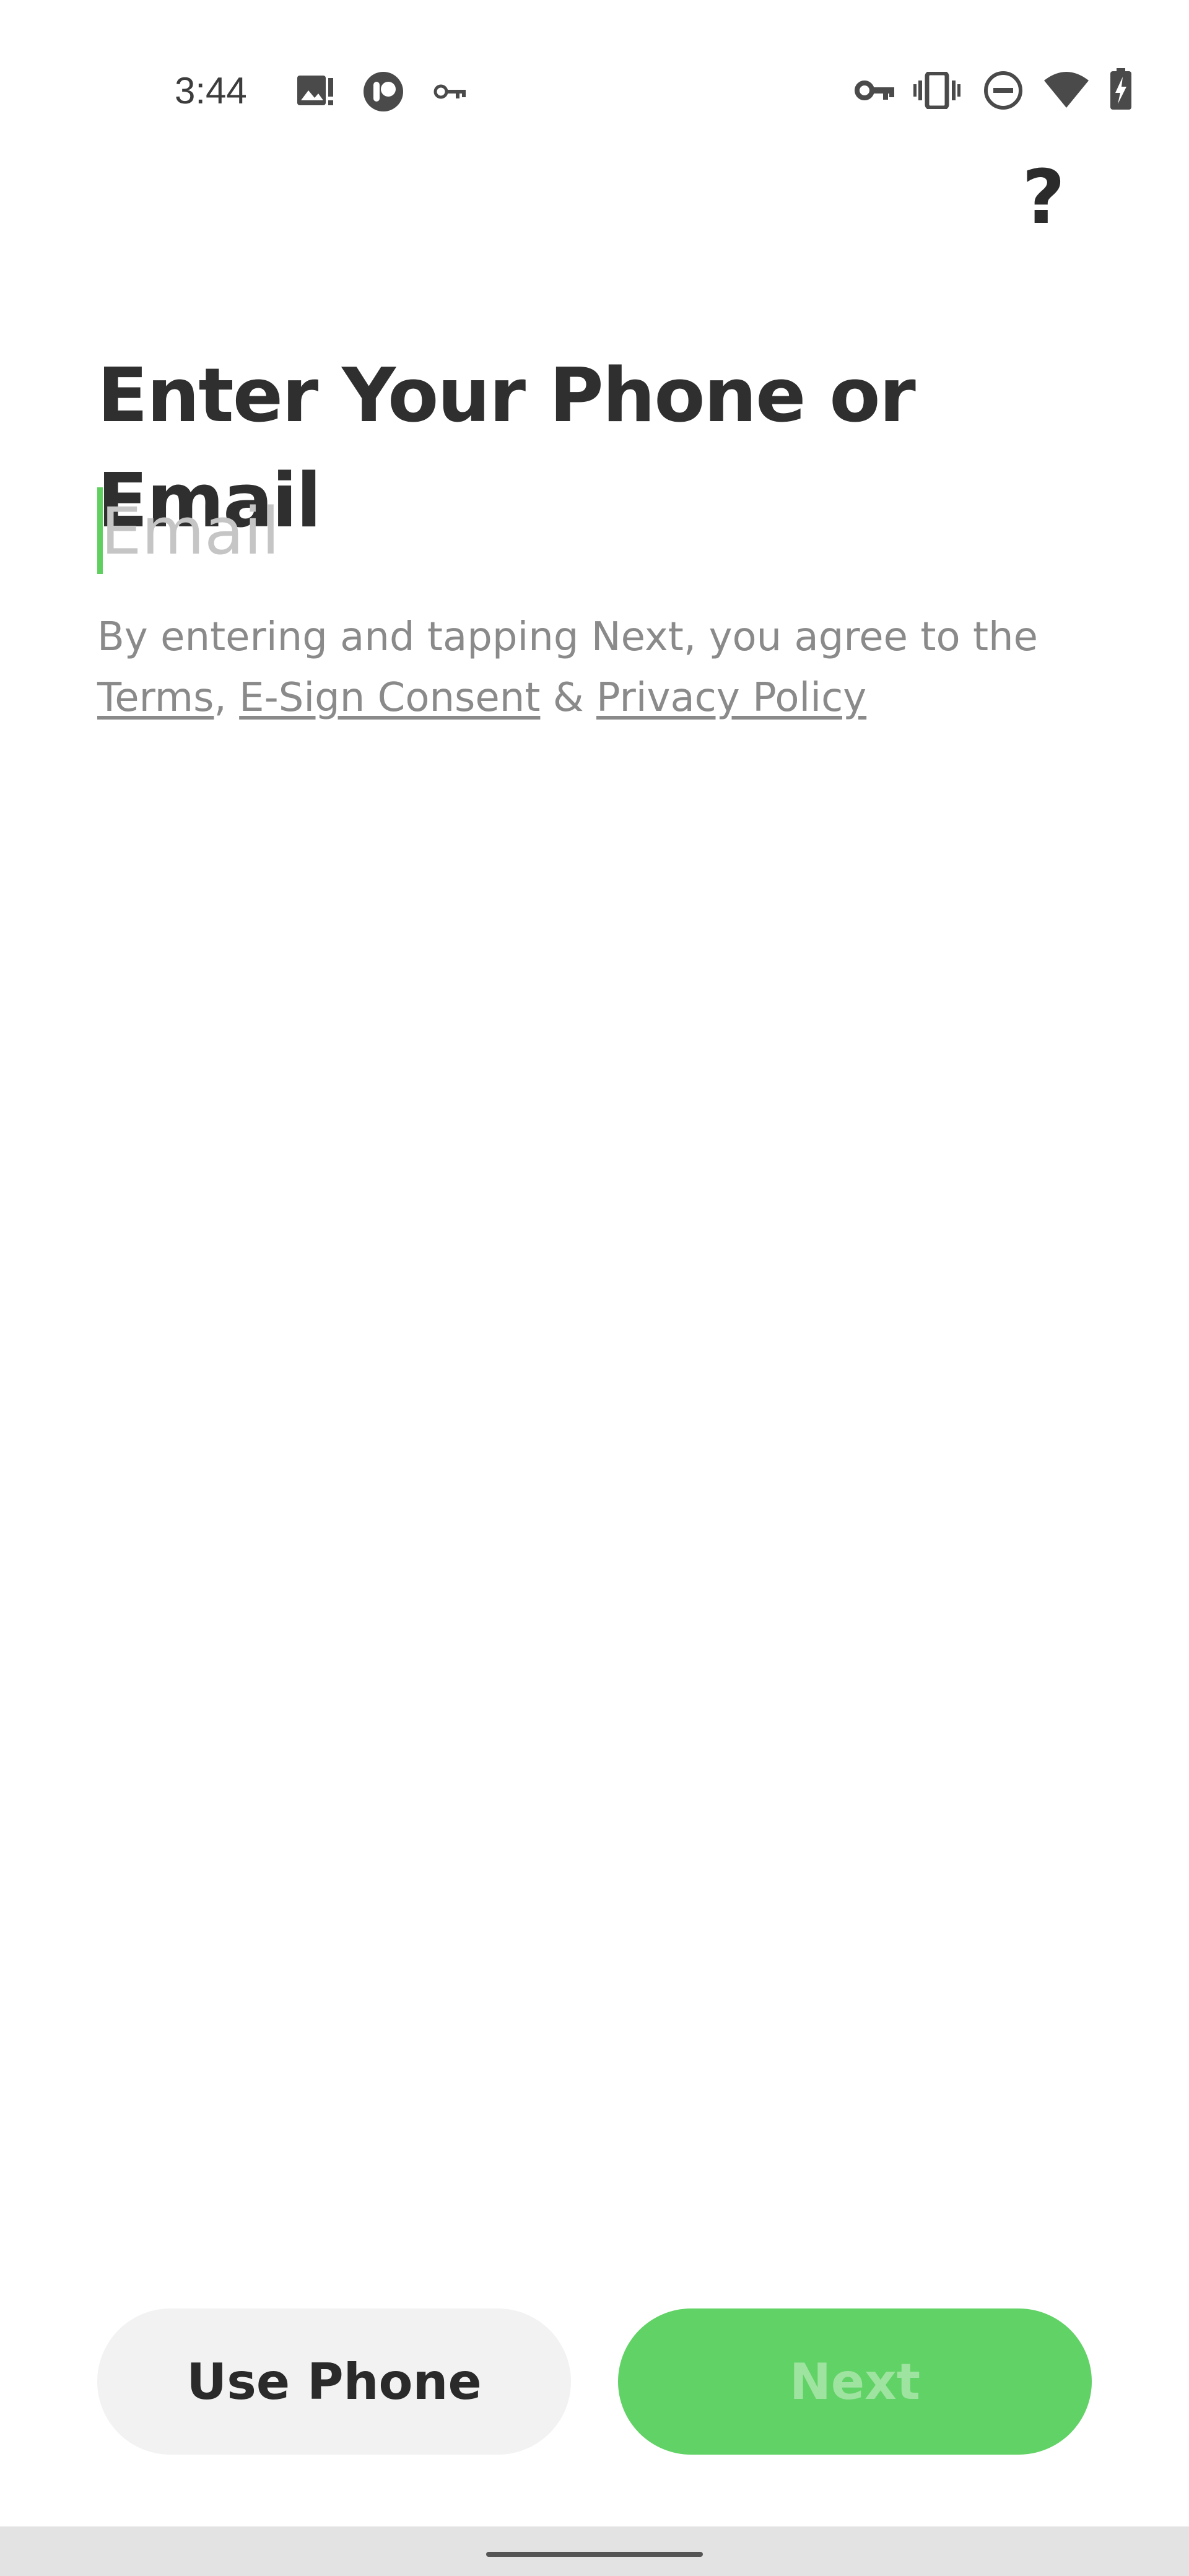 Image resolution: width=1189 pixels, height=2576 pixels. I want to click on help-button: ?, so click(1043, 198).